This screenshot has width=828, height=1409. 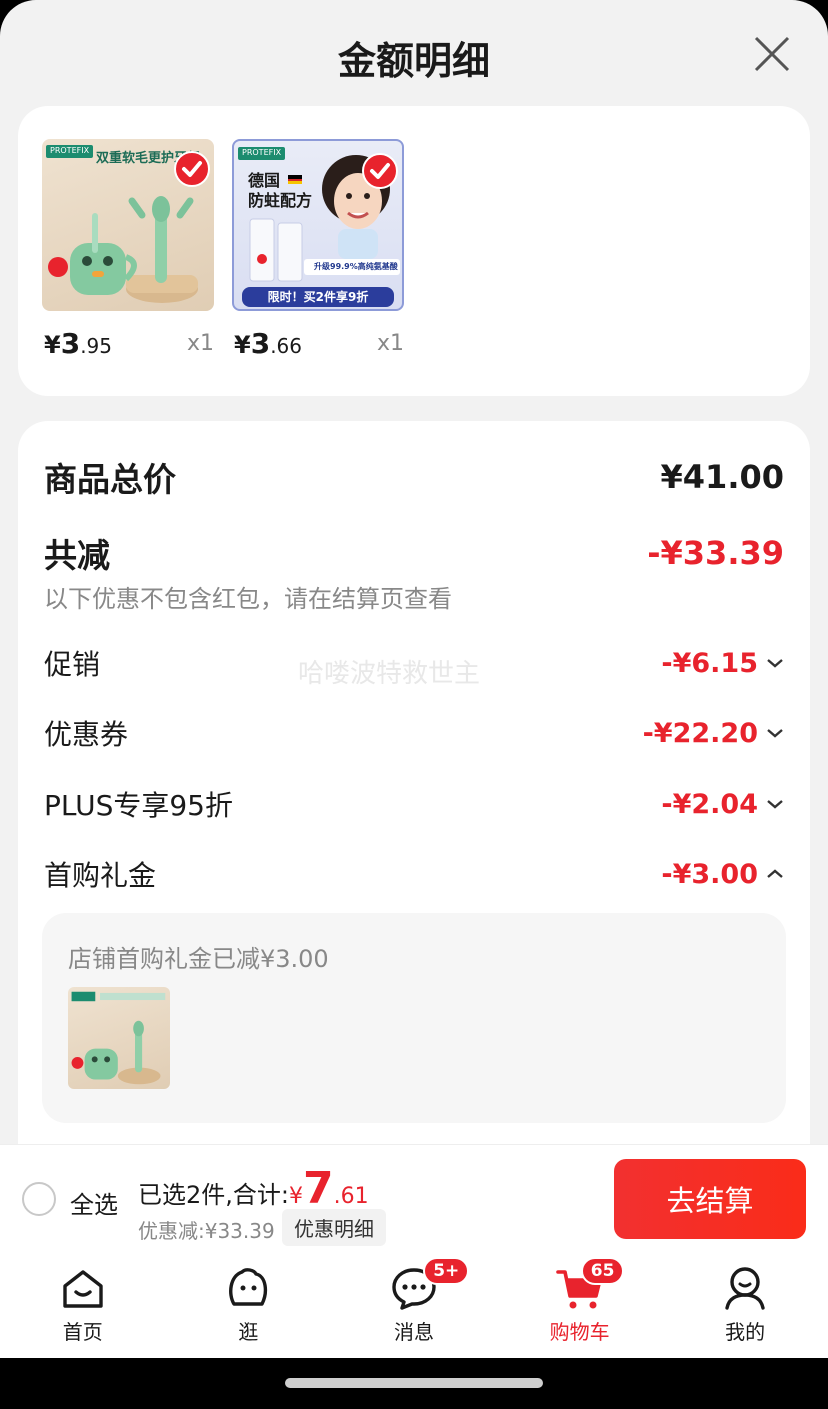 I want to click on product-price: ¥3.66, so click(x=268, y=343).